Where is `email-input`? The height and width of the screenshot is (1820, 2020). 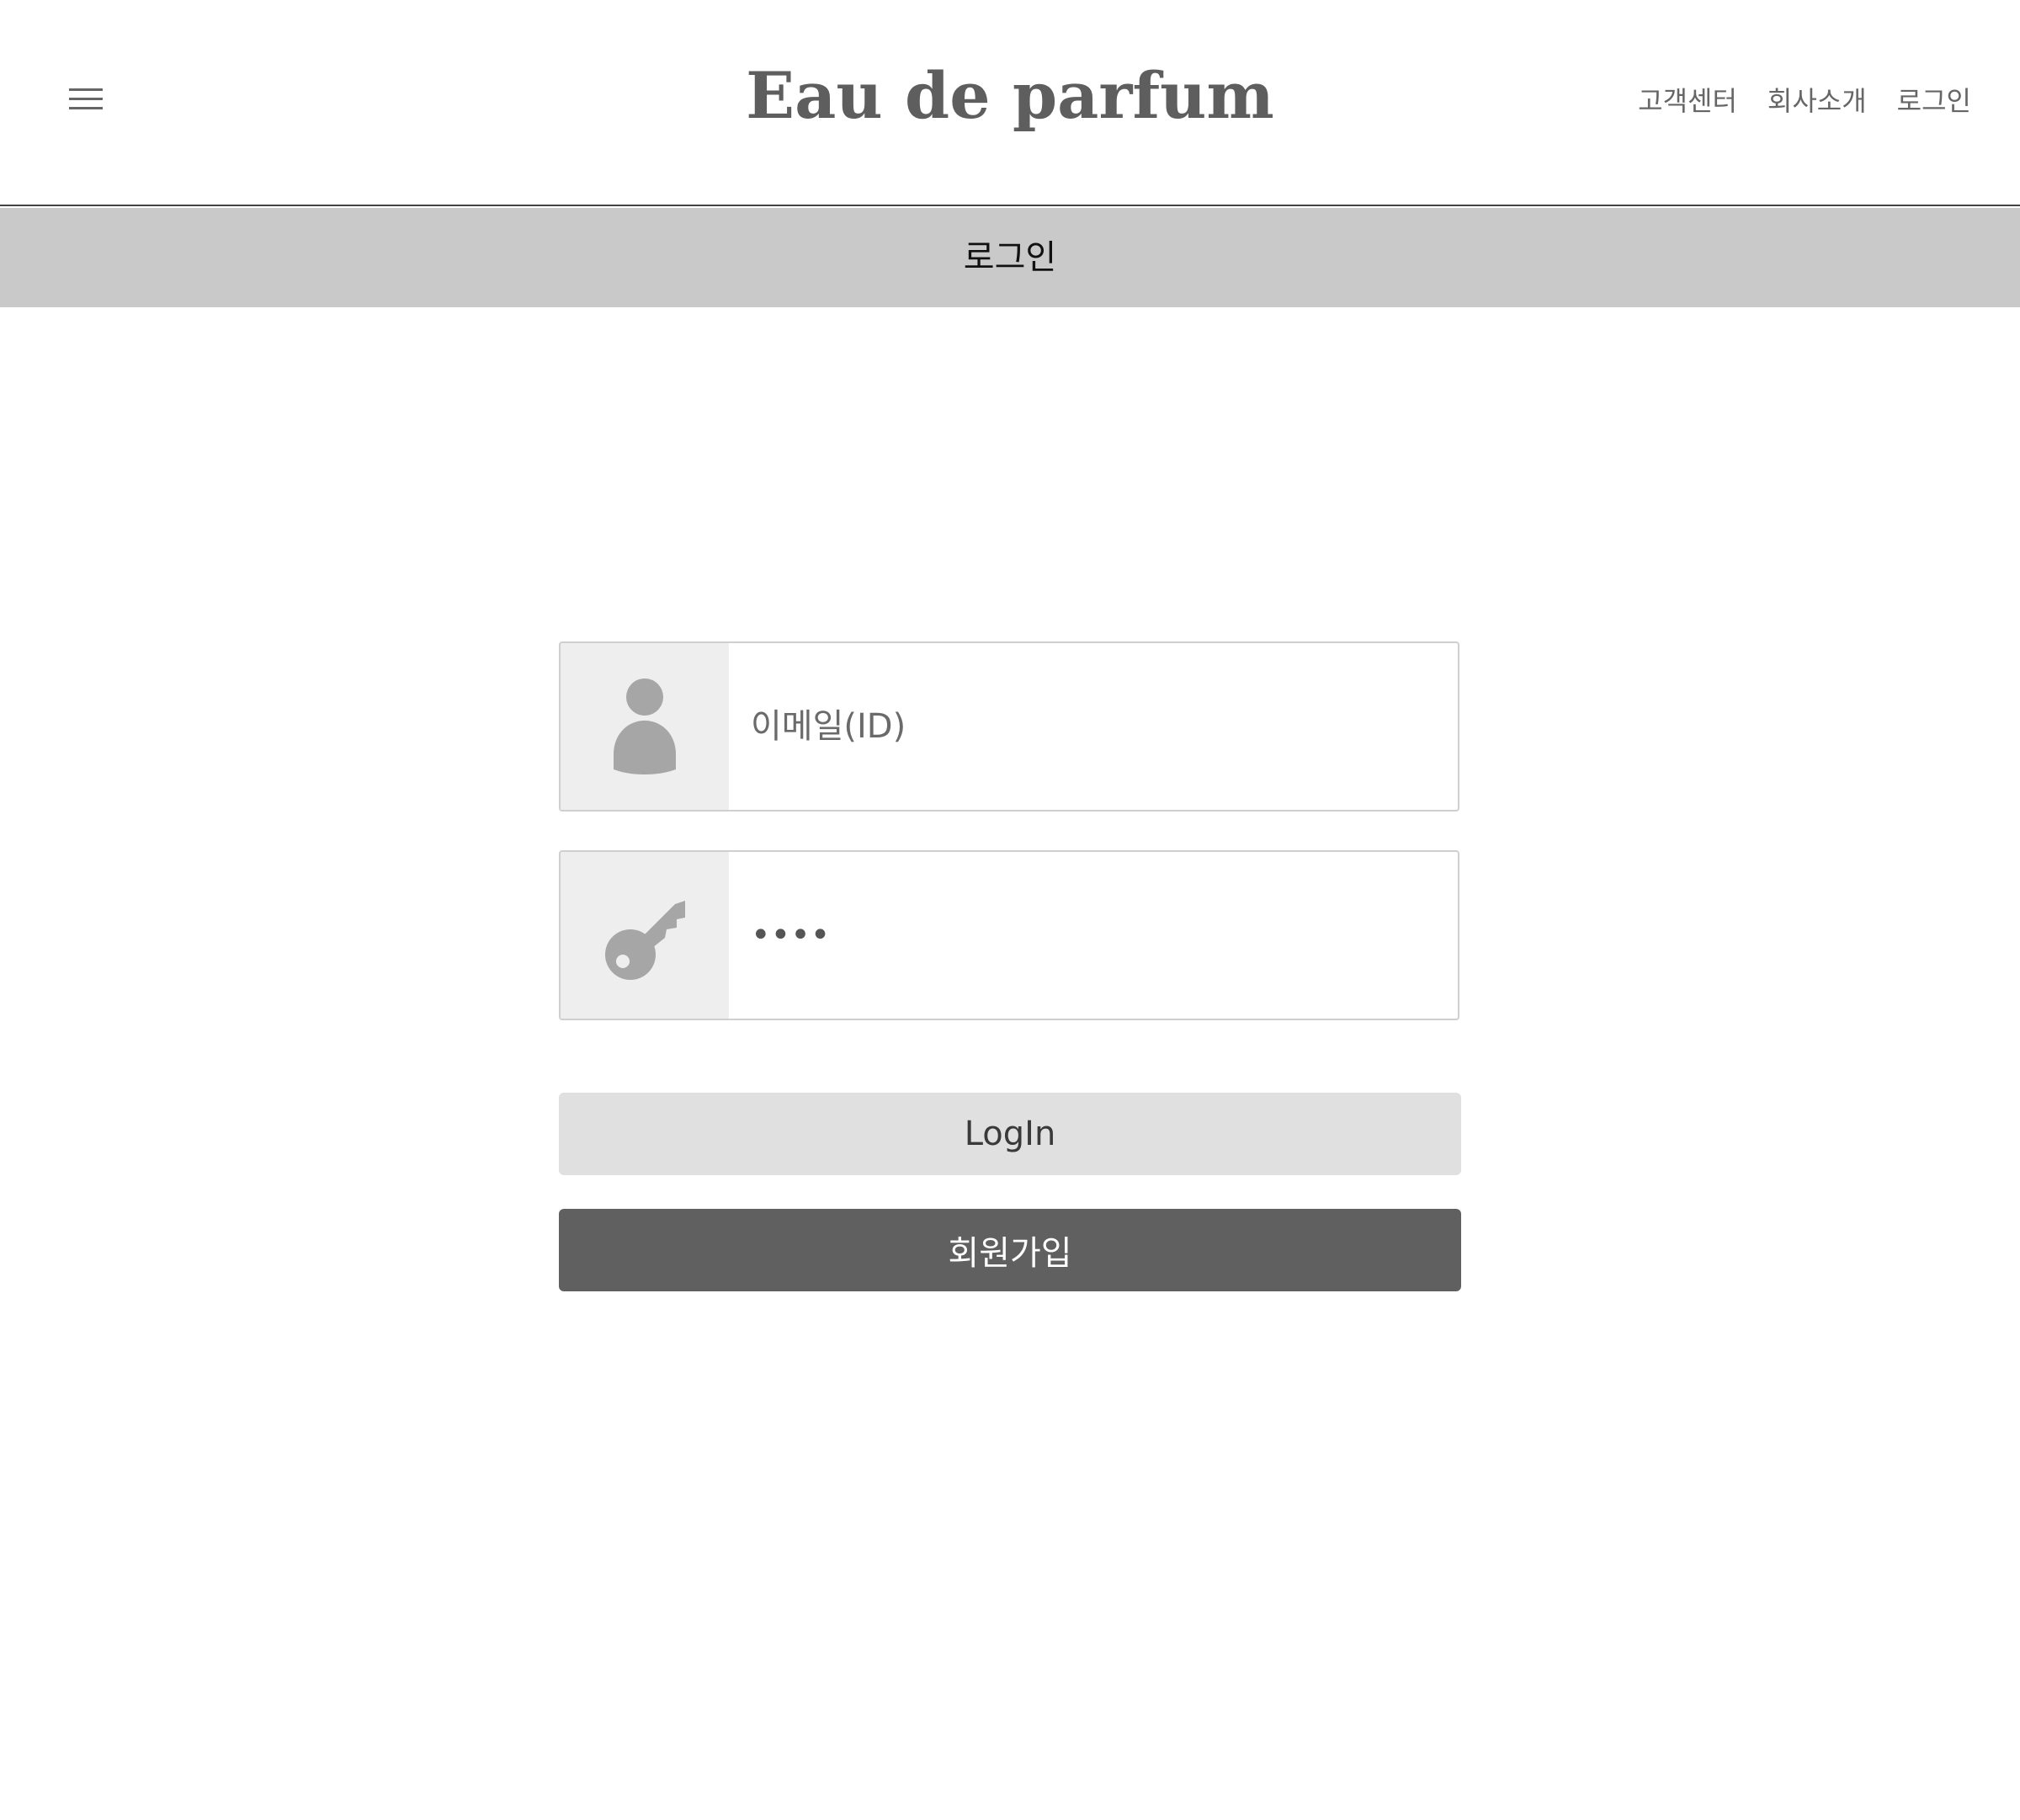 email-input is located at coordinates (1096, 726).